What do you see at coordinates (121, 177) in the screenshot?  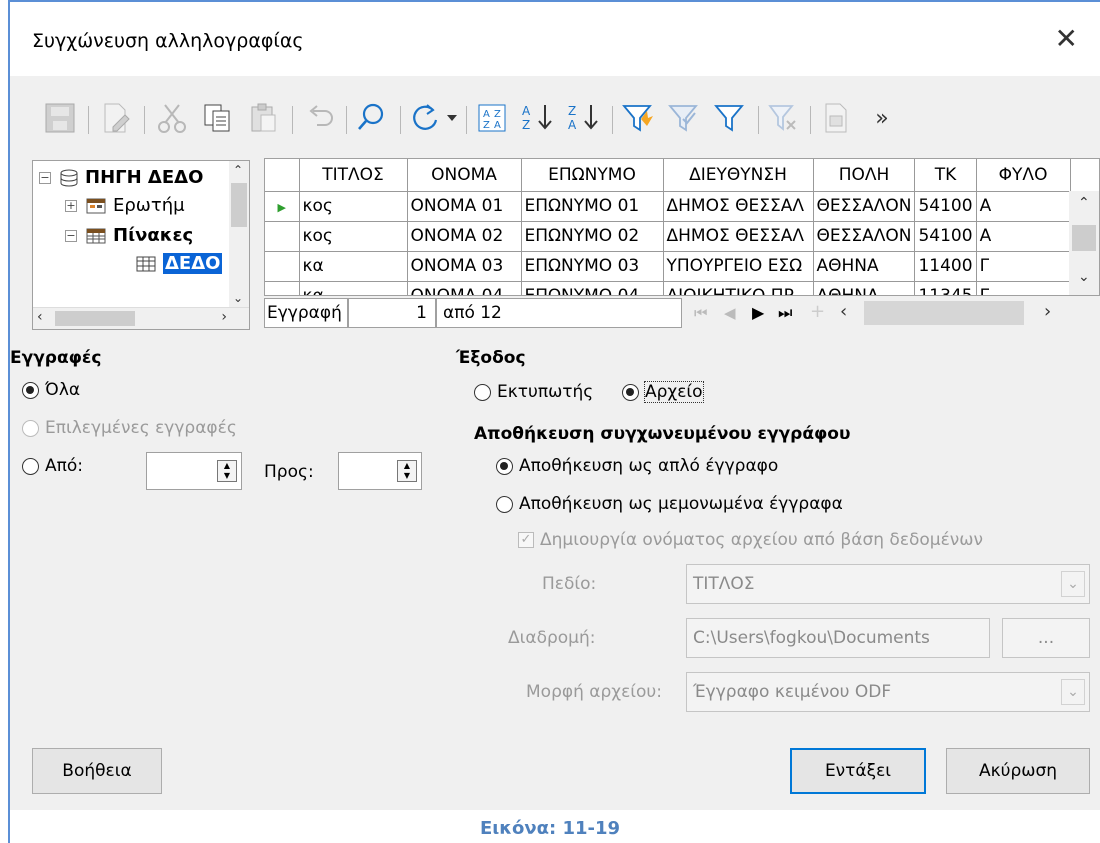 I see `tree-item-datasource: − ΠΗΓΗ ΔΕΔΟ` at bounding box center [121, 177].